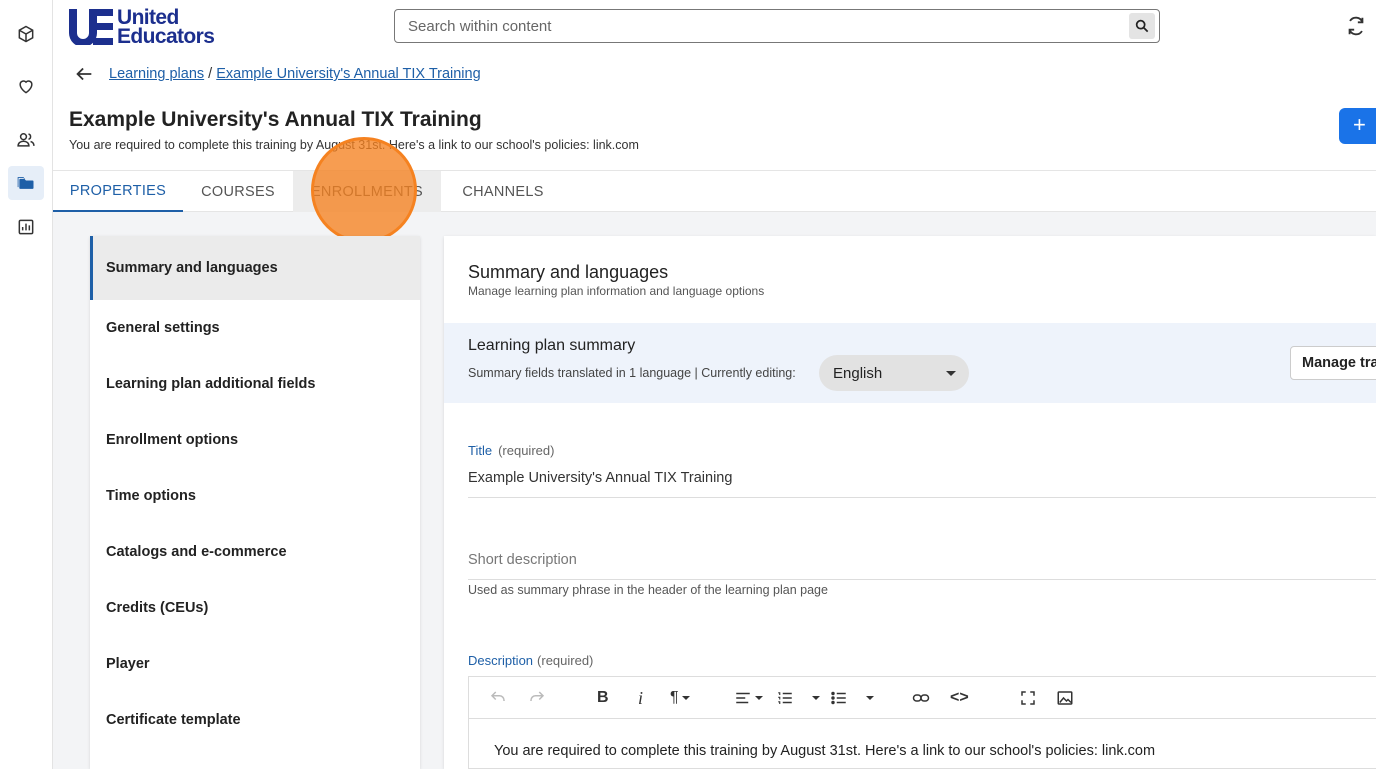 This screenshot has height=769, width=1376. I want to click on italic-button: i, so click(640, 698).